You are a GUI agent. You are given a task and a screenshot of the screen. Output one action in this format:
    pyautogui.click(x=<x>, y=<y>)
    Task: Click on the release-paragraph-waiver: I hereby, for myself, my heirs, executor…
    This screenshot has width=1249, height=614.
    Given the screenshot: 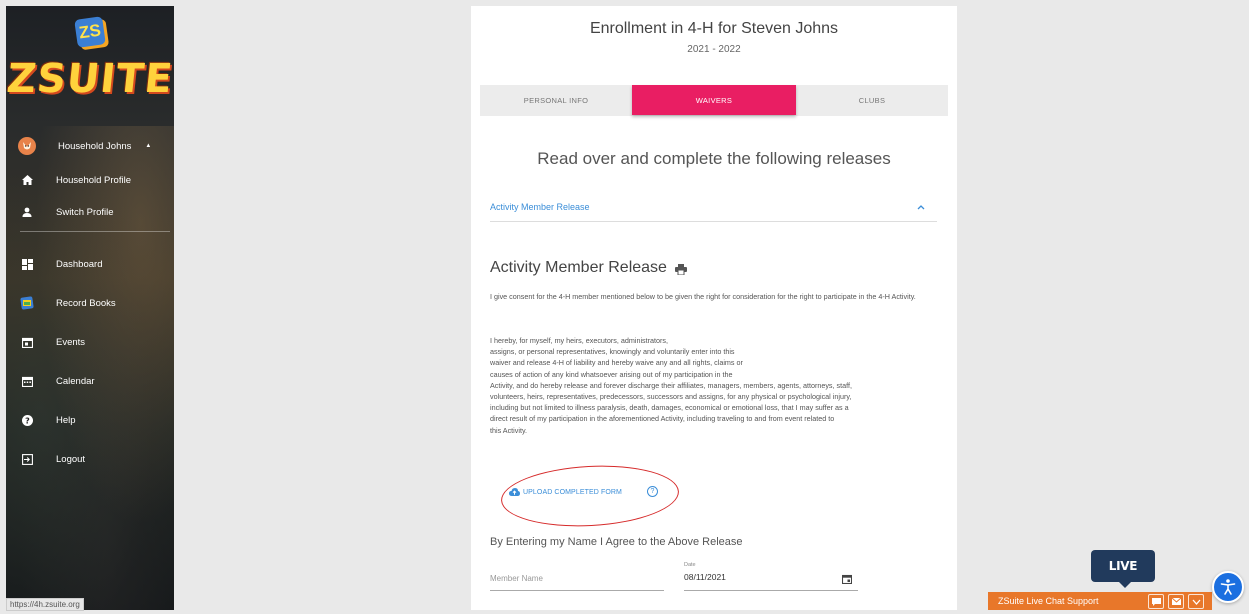 What is the action you would take?
    pyautogui.click(x=715, y=385)
    